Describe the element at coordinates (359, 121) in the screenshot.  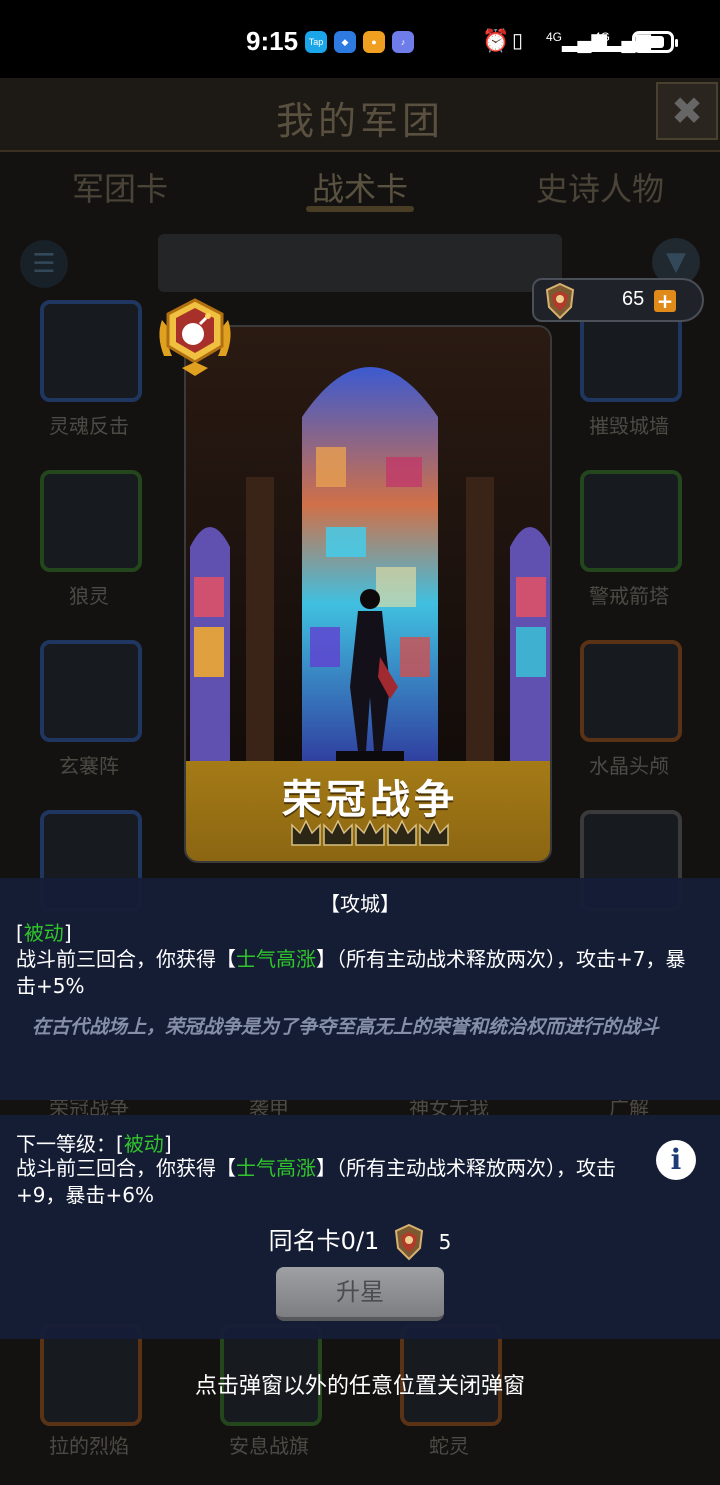
I see `page-title: 我的军团` at that location.